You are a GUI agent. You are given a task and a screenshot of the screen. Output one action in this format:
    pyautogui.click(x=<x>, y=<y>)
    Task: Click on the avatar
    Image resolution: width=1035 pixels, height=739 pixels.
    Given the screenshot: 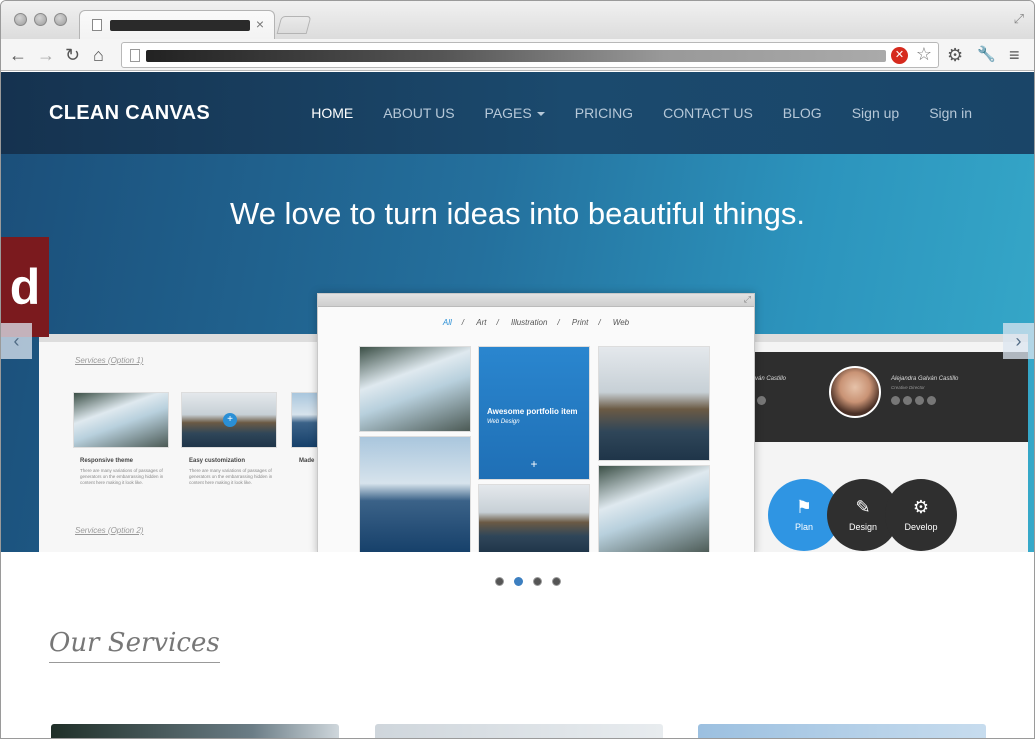 What is the action you would take?
    pyautogui.click(x=855, y=392)
    